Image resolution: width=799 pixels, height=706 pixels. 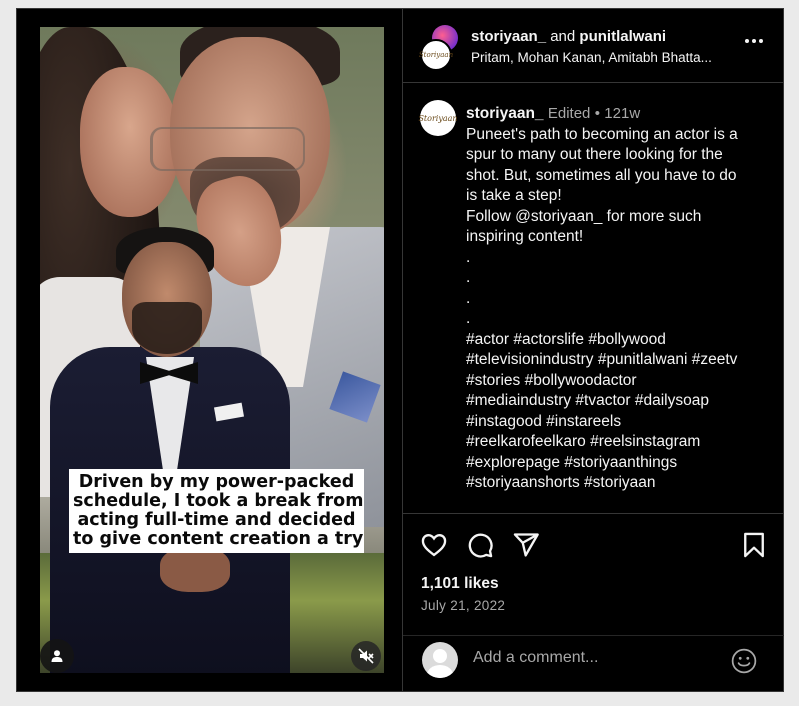 What do you see at coordinates (747, 41) in the screenshot?
I see `more-icon` at bounding box center [747, 41].